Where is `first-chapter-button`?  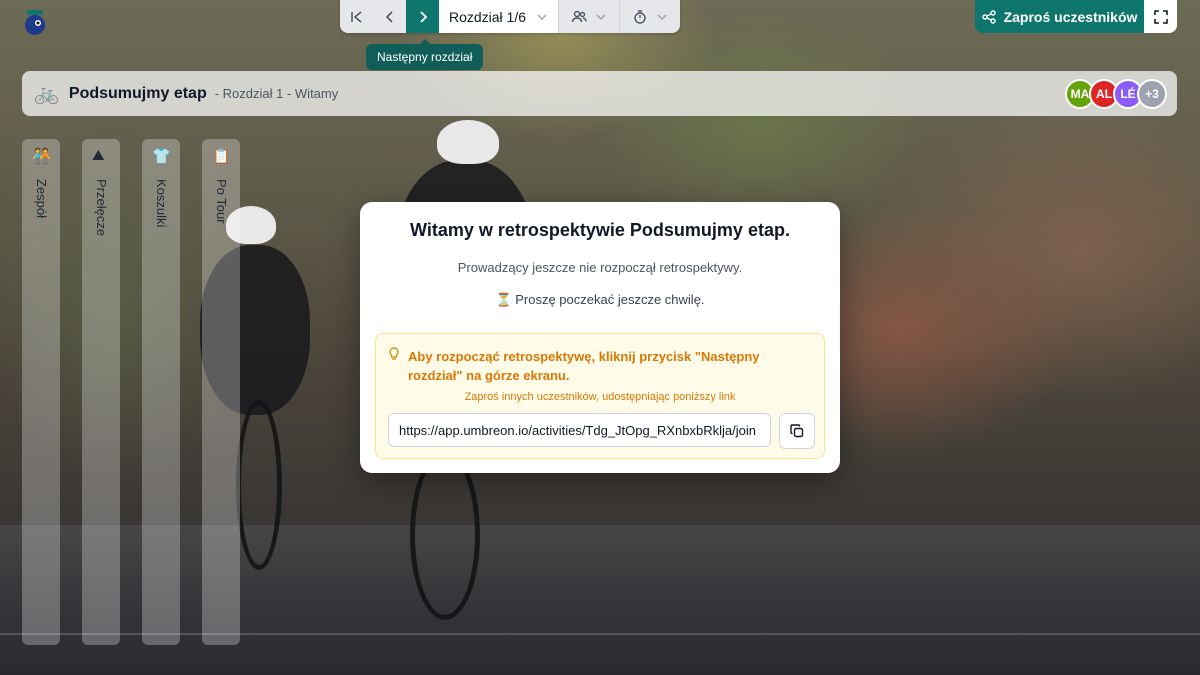 first-chapter-button is located at coordinates (356, 16).